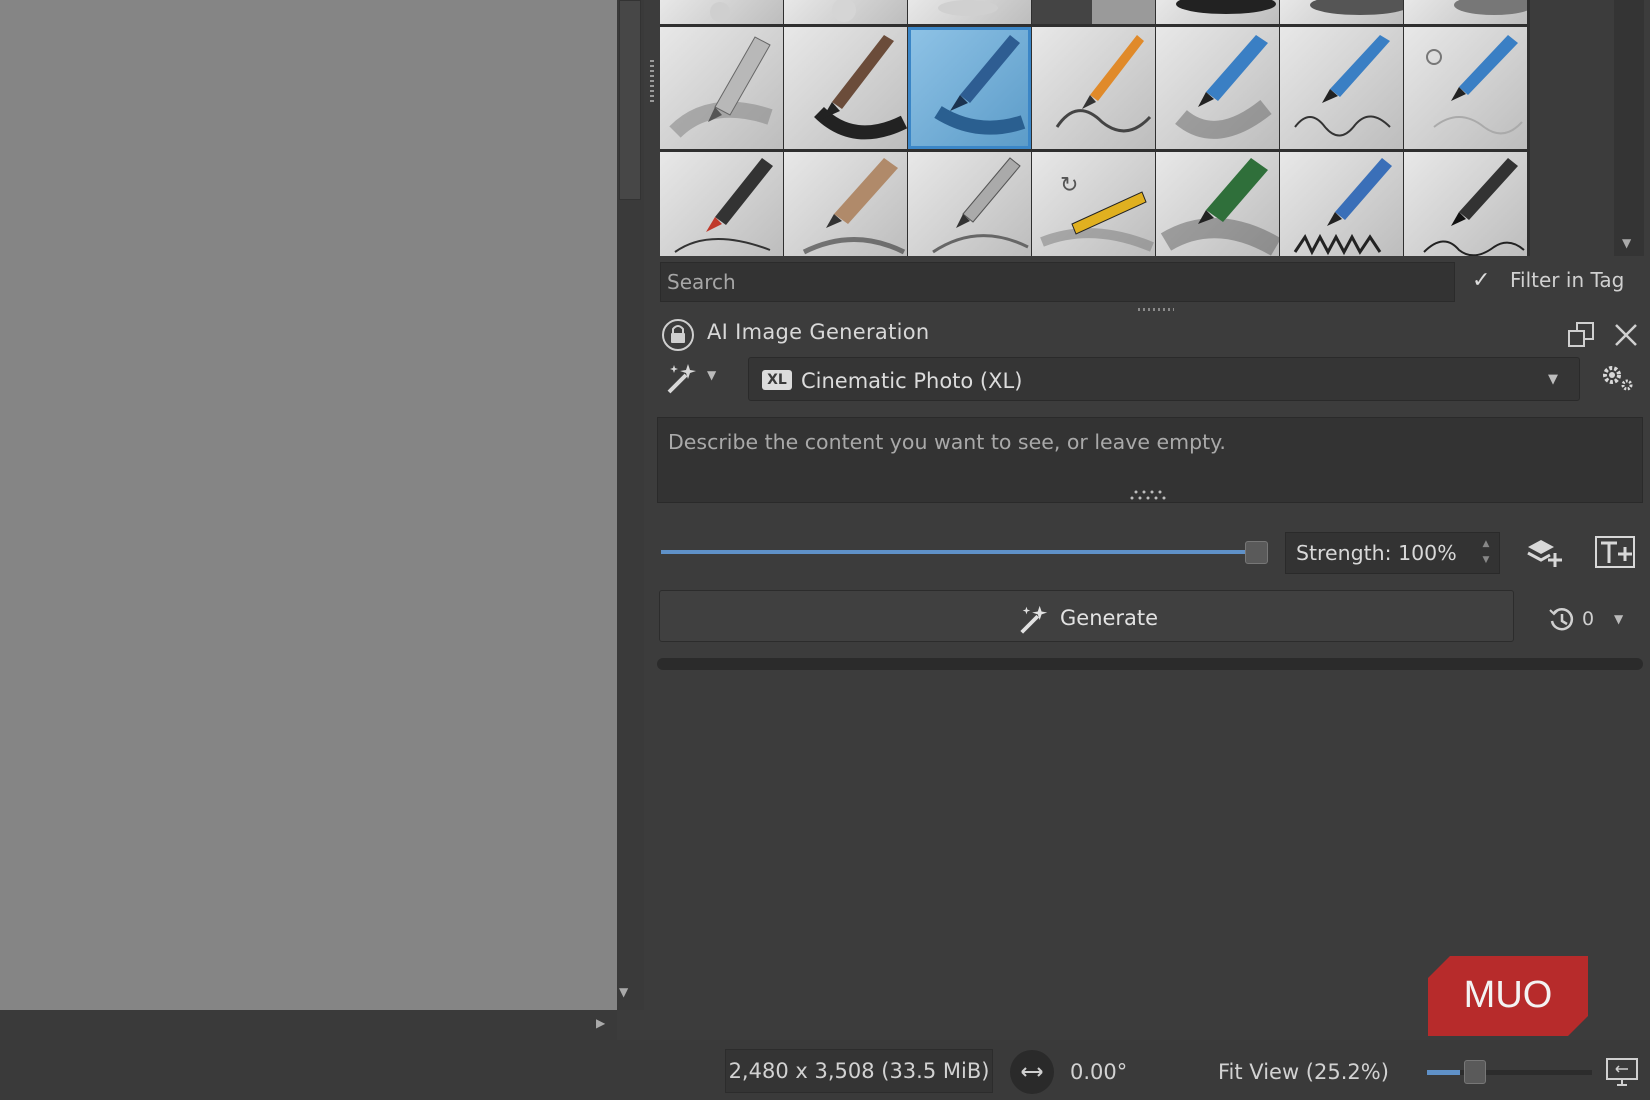  I want to click on image-dimensions: 2,480 x 3,508 (33.5 MiB), so click(859, 1071).